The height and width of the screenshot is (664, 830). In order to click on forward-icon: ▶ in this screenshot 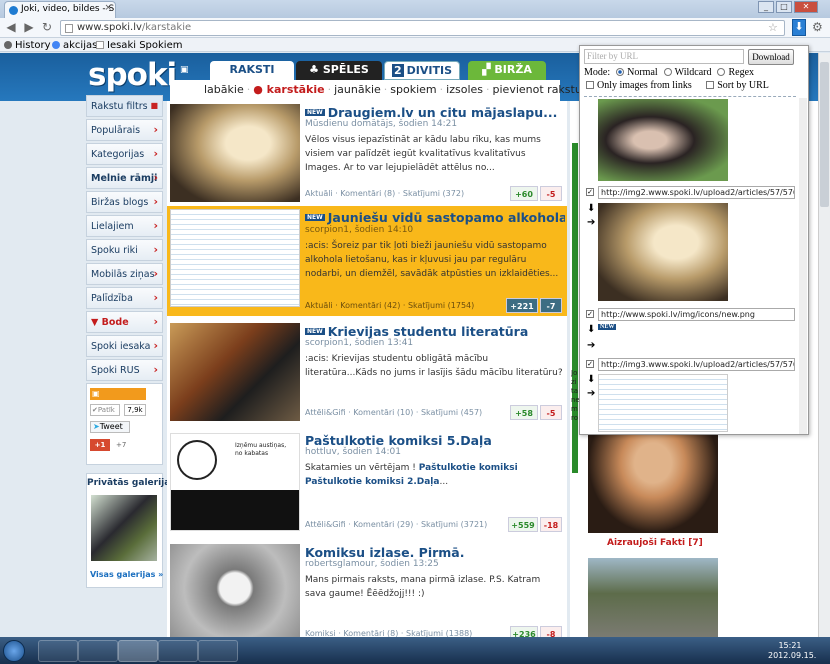, I will do `click(29, 27)`.